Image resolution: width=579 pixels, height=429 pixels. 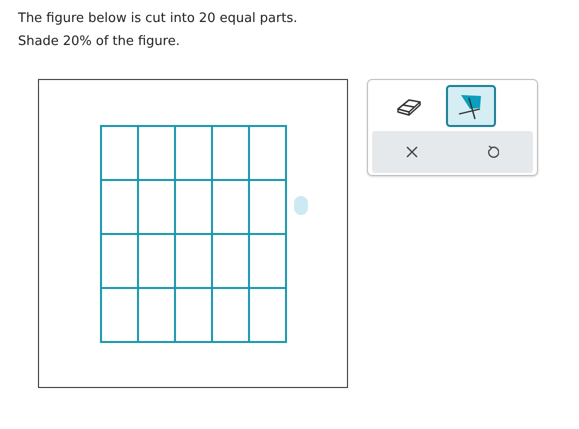 I want to click on tool-button, so click(x=471, y=106).